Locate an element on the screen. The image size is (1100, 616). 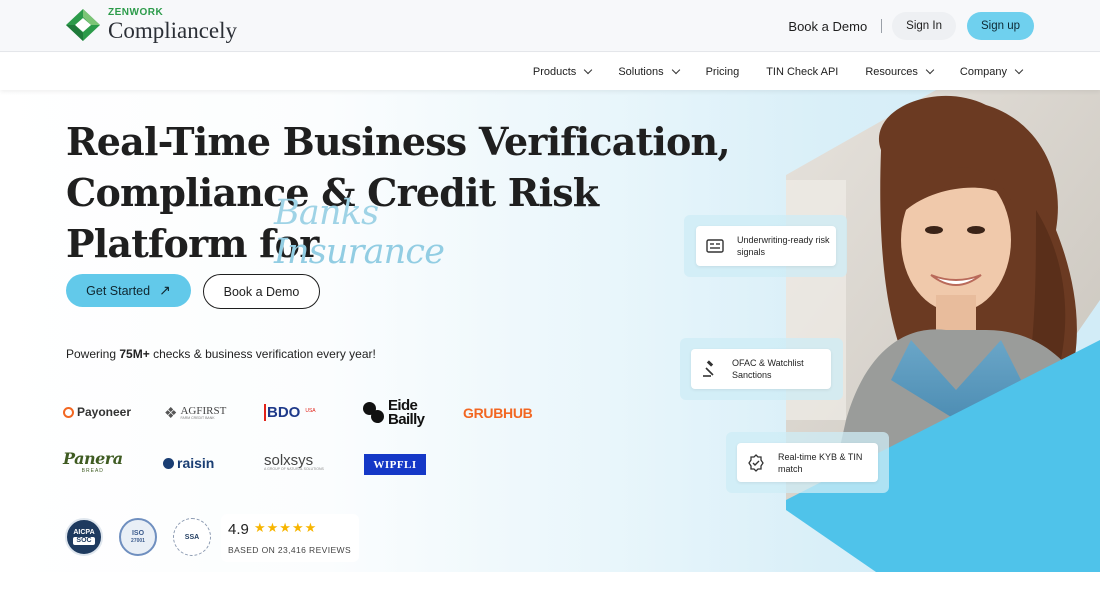
compliancely-logo: ZENWORK Compliancely is located at coordinates (151, 25).